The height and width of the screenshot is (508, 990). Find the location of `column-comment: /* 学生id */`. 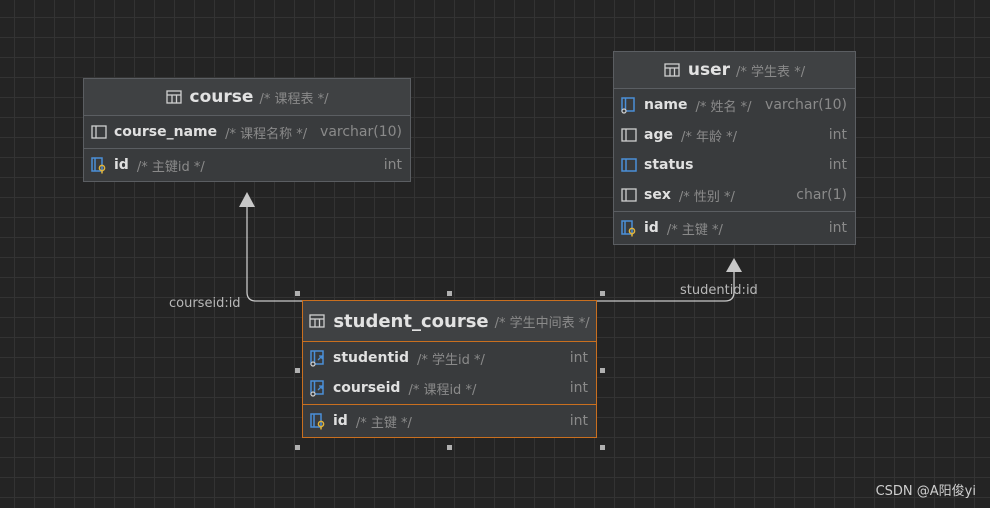

column-comment: /* 学生id */ is located at coordinates (451, 360).